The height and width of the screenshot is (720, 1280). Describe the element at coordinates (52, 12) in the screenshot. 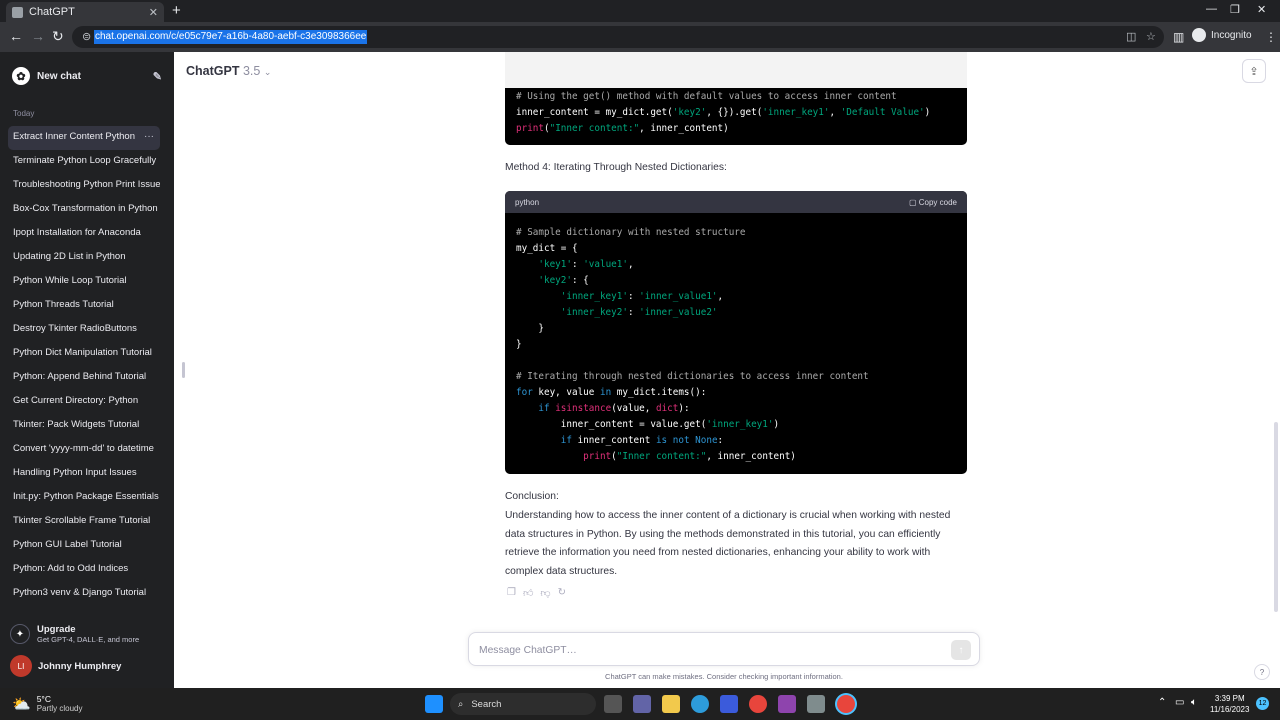

I see `tab-title: ChatGPT` at that location.